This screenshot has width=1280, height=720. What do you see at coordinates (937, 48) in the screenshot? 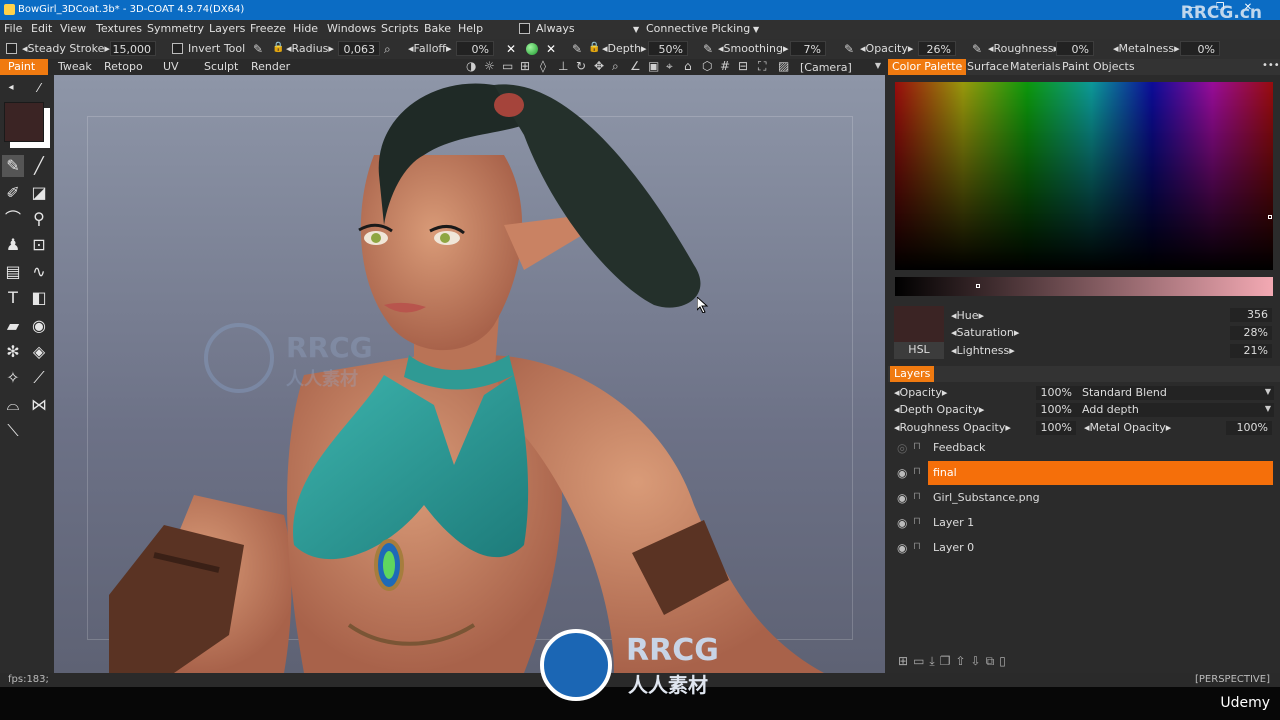
I see `opacity-value: 26%` at bounding box center [937, 48].